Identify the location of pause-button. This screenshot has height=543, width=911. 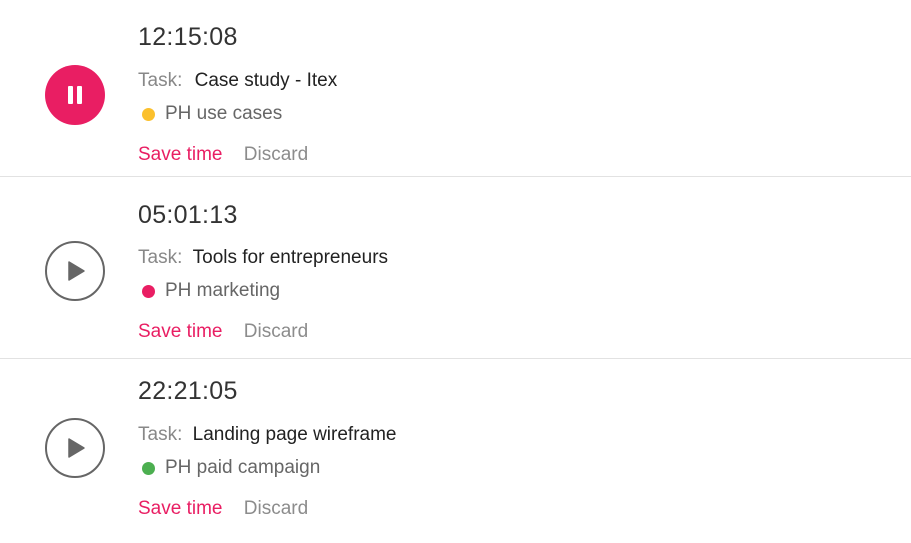
(75, 95).